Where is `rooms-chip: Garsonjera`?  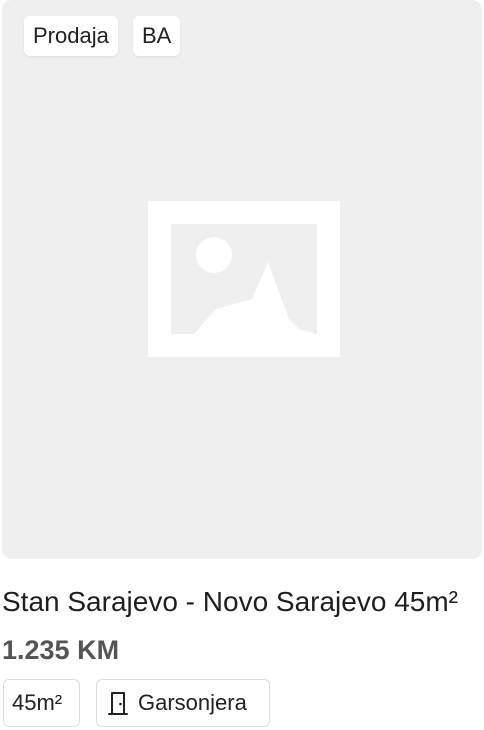 rooms-chip: Garsonjera is located at coordinates (183, 703).